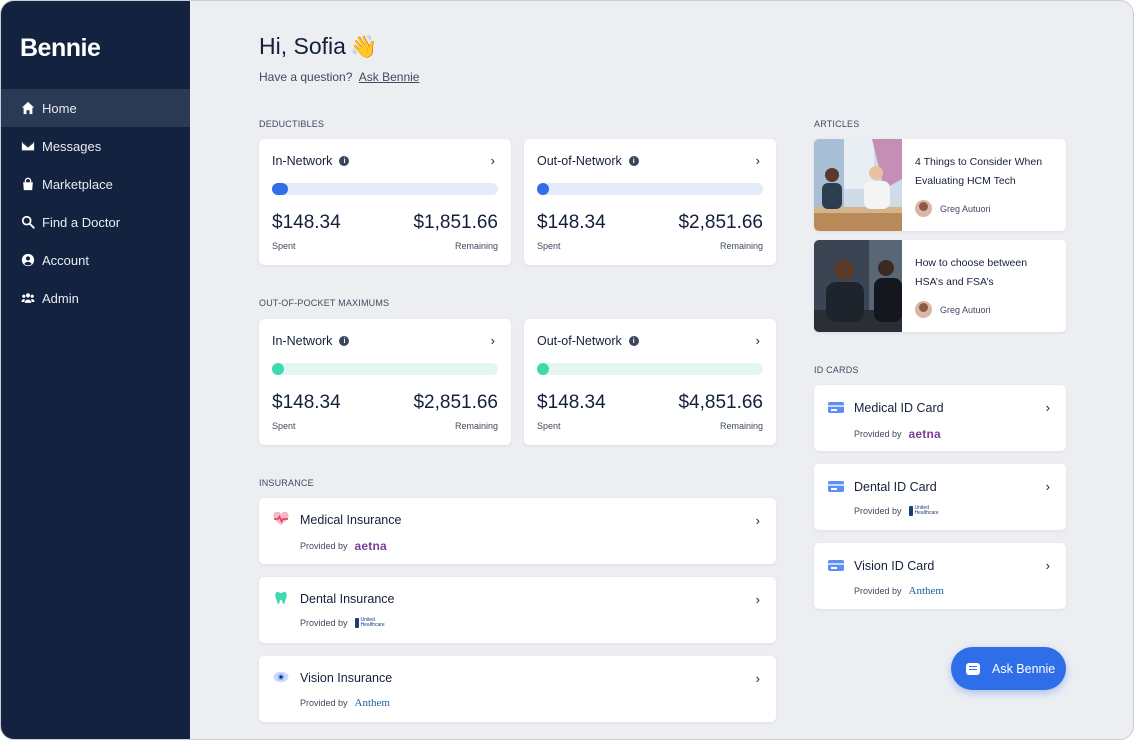 The image size is (1134, 740). I want to click on spent-label: Spent, so click(549, 246).